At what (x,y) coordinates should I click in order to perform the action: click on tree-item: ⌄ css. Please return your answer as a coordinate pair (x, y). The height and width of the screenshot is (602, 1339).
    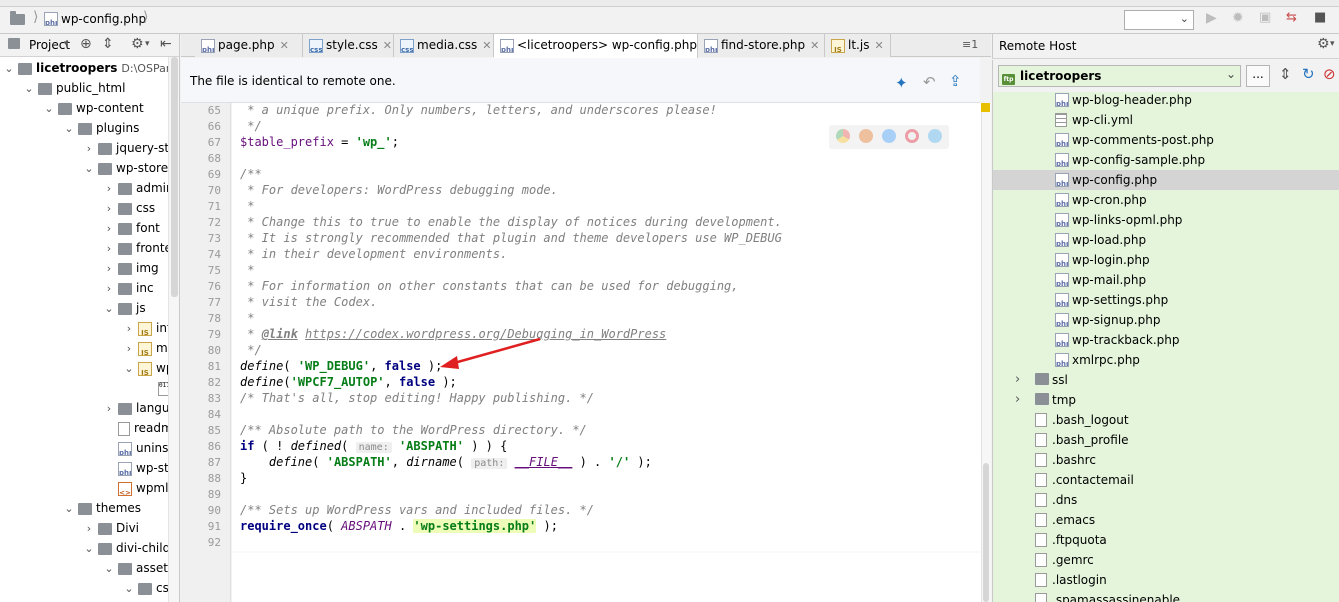
    Looking at the image, I should click on (87, 588).